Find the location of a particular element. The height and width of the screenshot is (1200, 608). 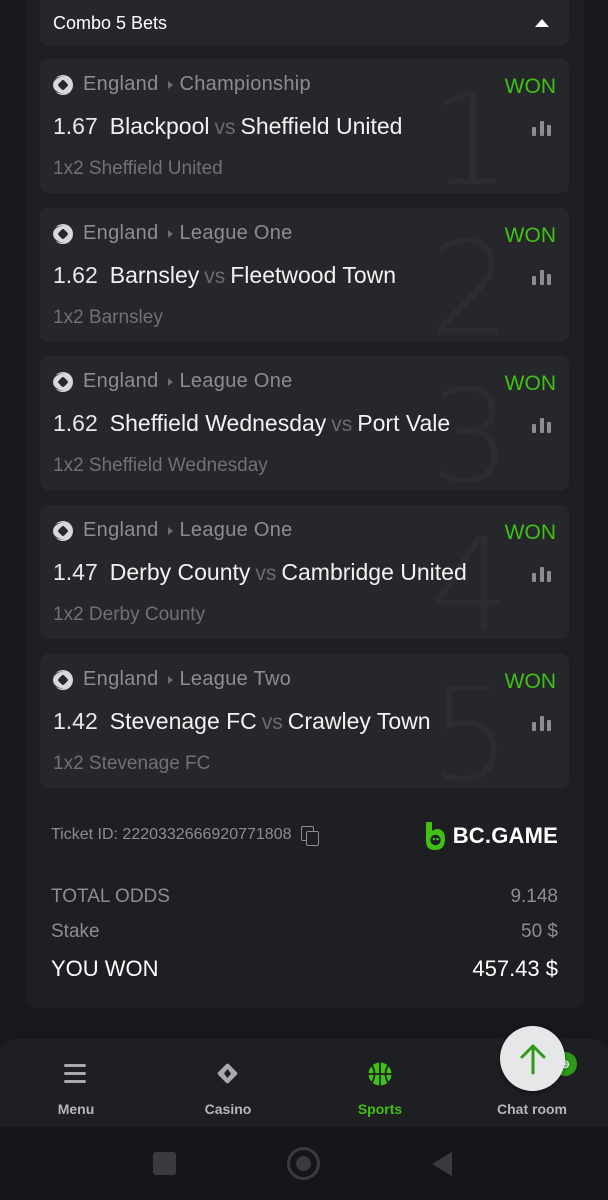

bet-index-number: 2 is located at coordinates (470, 279).